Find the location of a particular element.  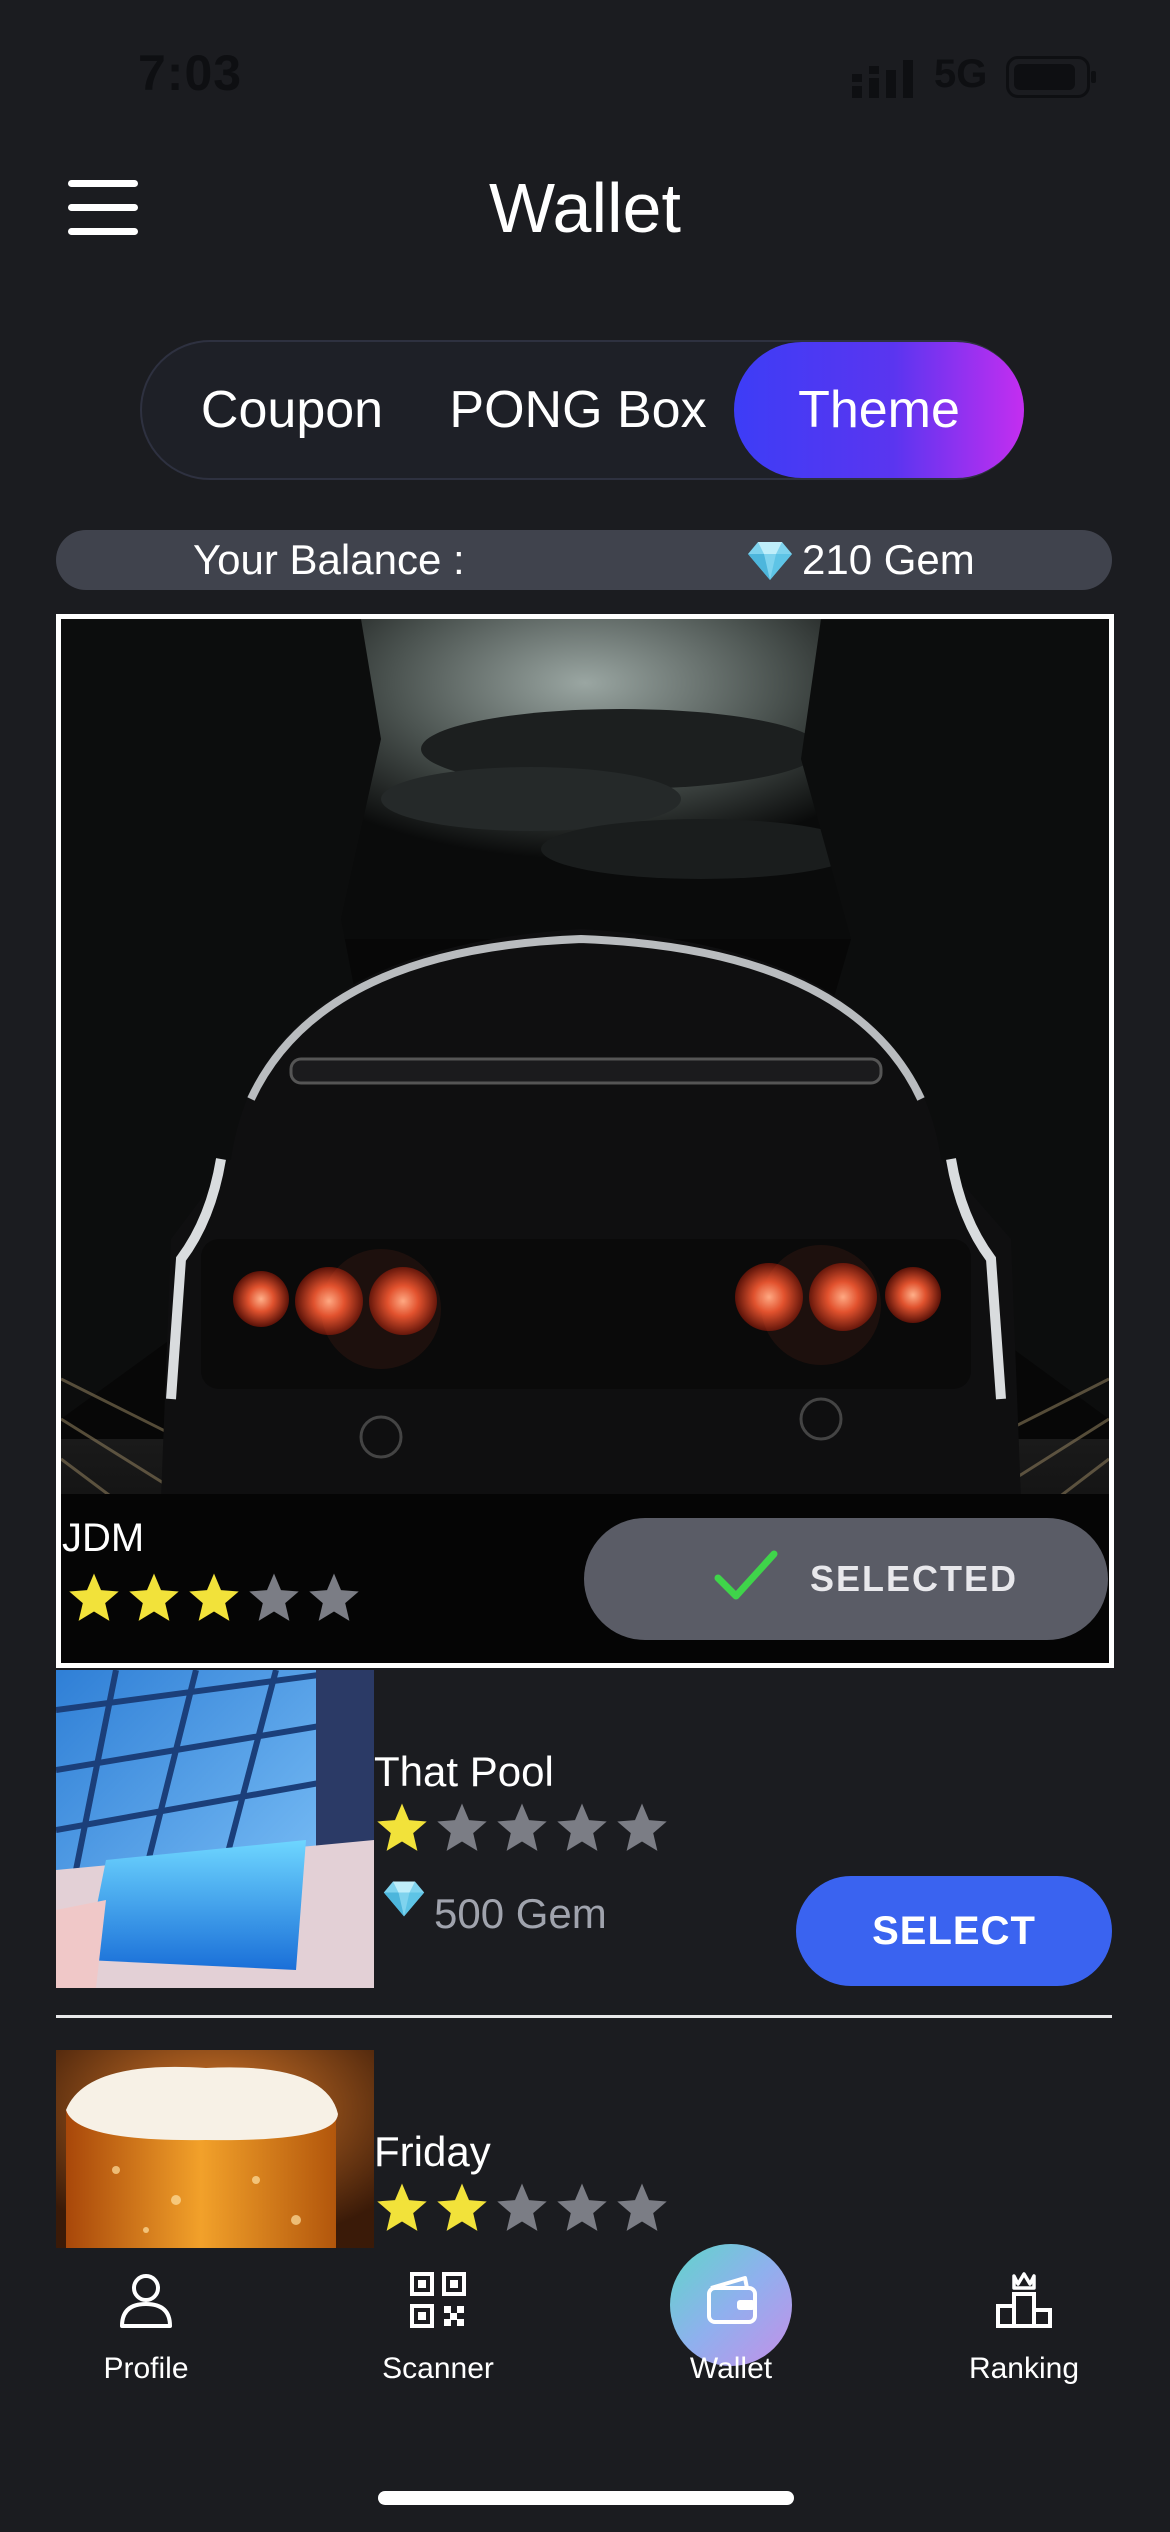

pool-image is located at coordinates (215, 1829).